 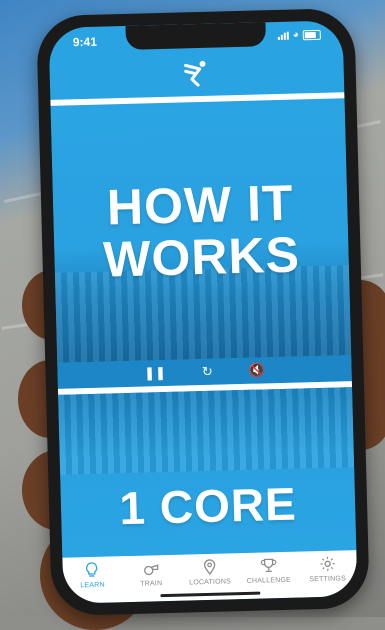 What do you see at coordinates (92, 570) in the screenshot?
I see `lightbulb-icon` at bounding box center [92, 570].